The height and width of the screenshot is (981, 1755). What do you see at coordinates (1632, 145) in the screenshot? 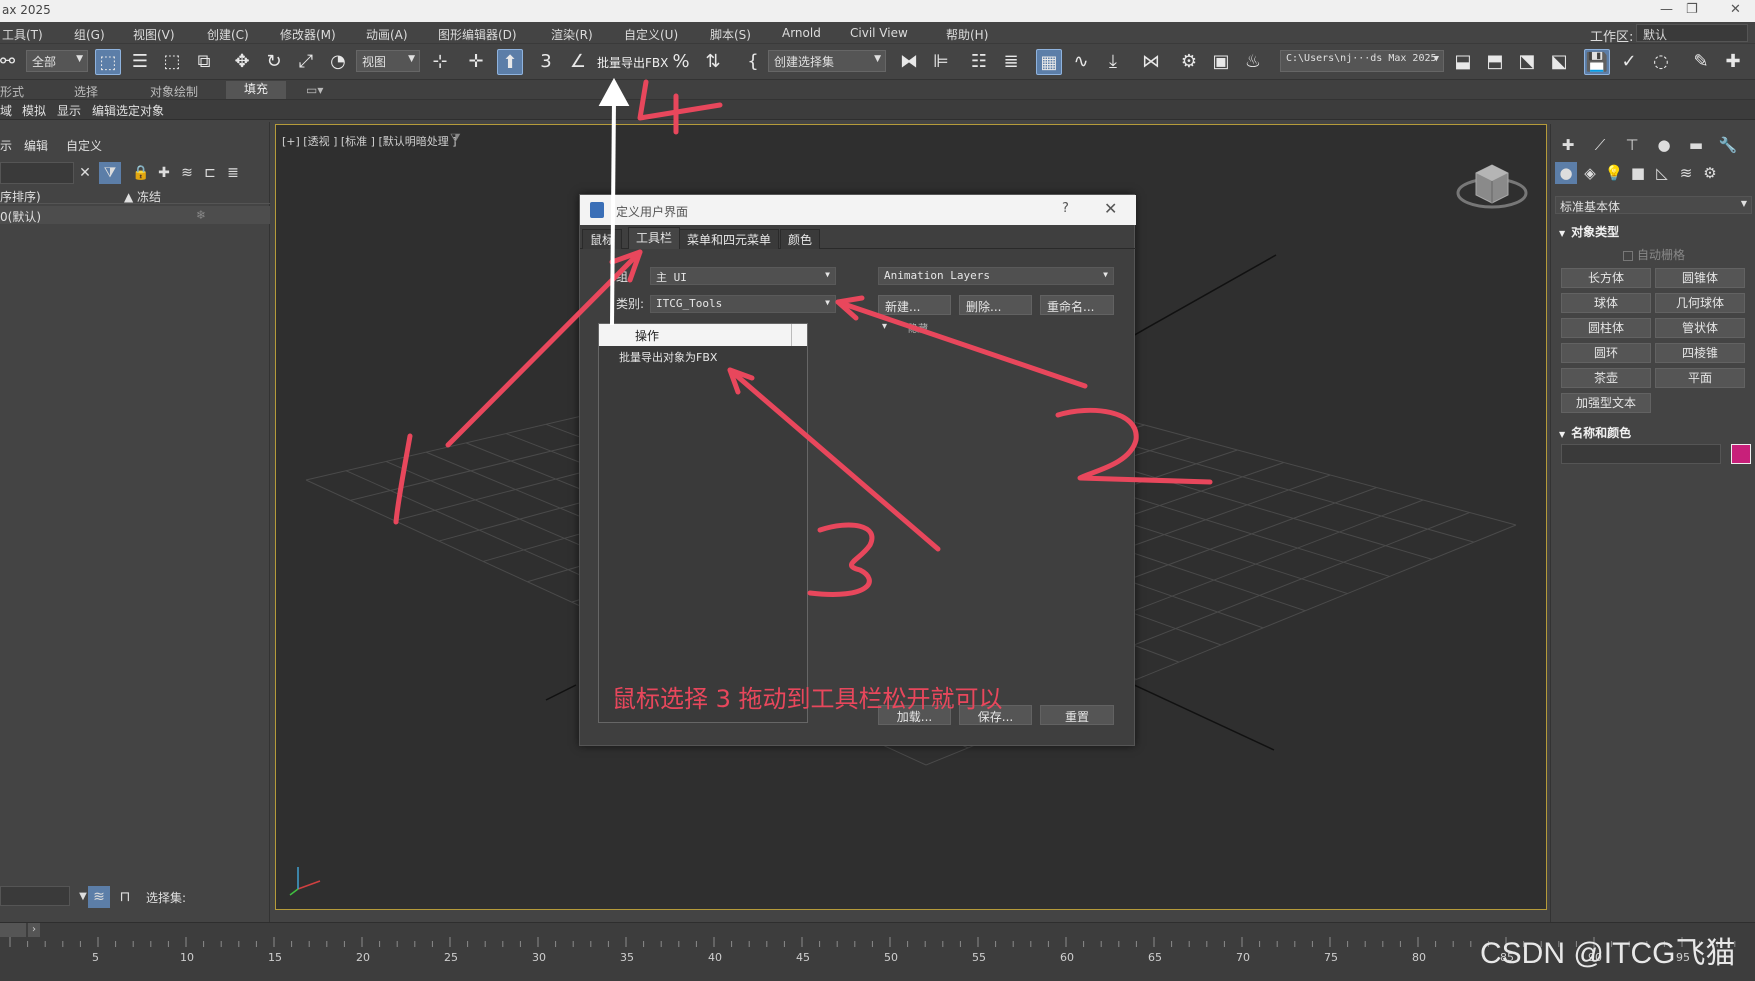
I see `hierarchy-tab-icon: ⊤` at bounding box center [1632, 145].